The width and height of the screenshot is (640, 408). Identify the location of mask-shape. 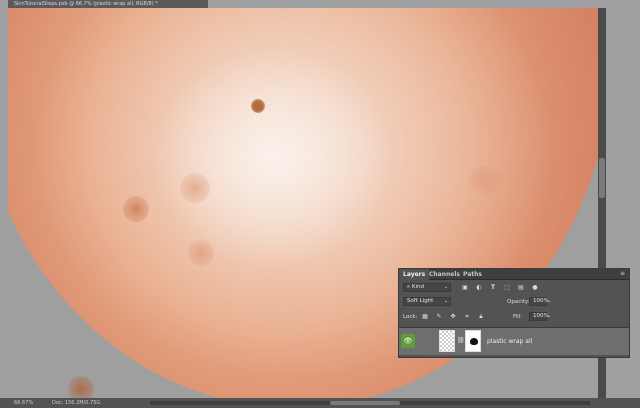
(474, 341).